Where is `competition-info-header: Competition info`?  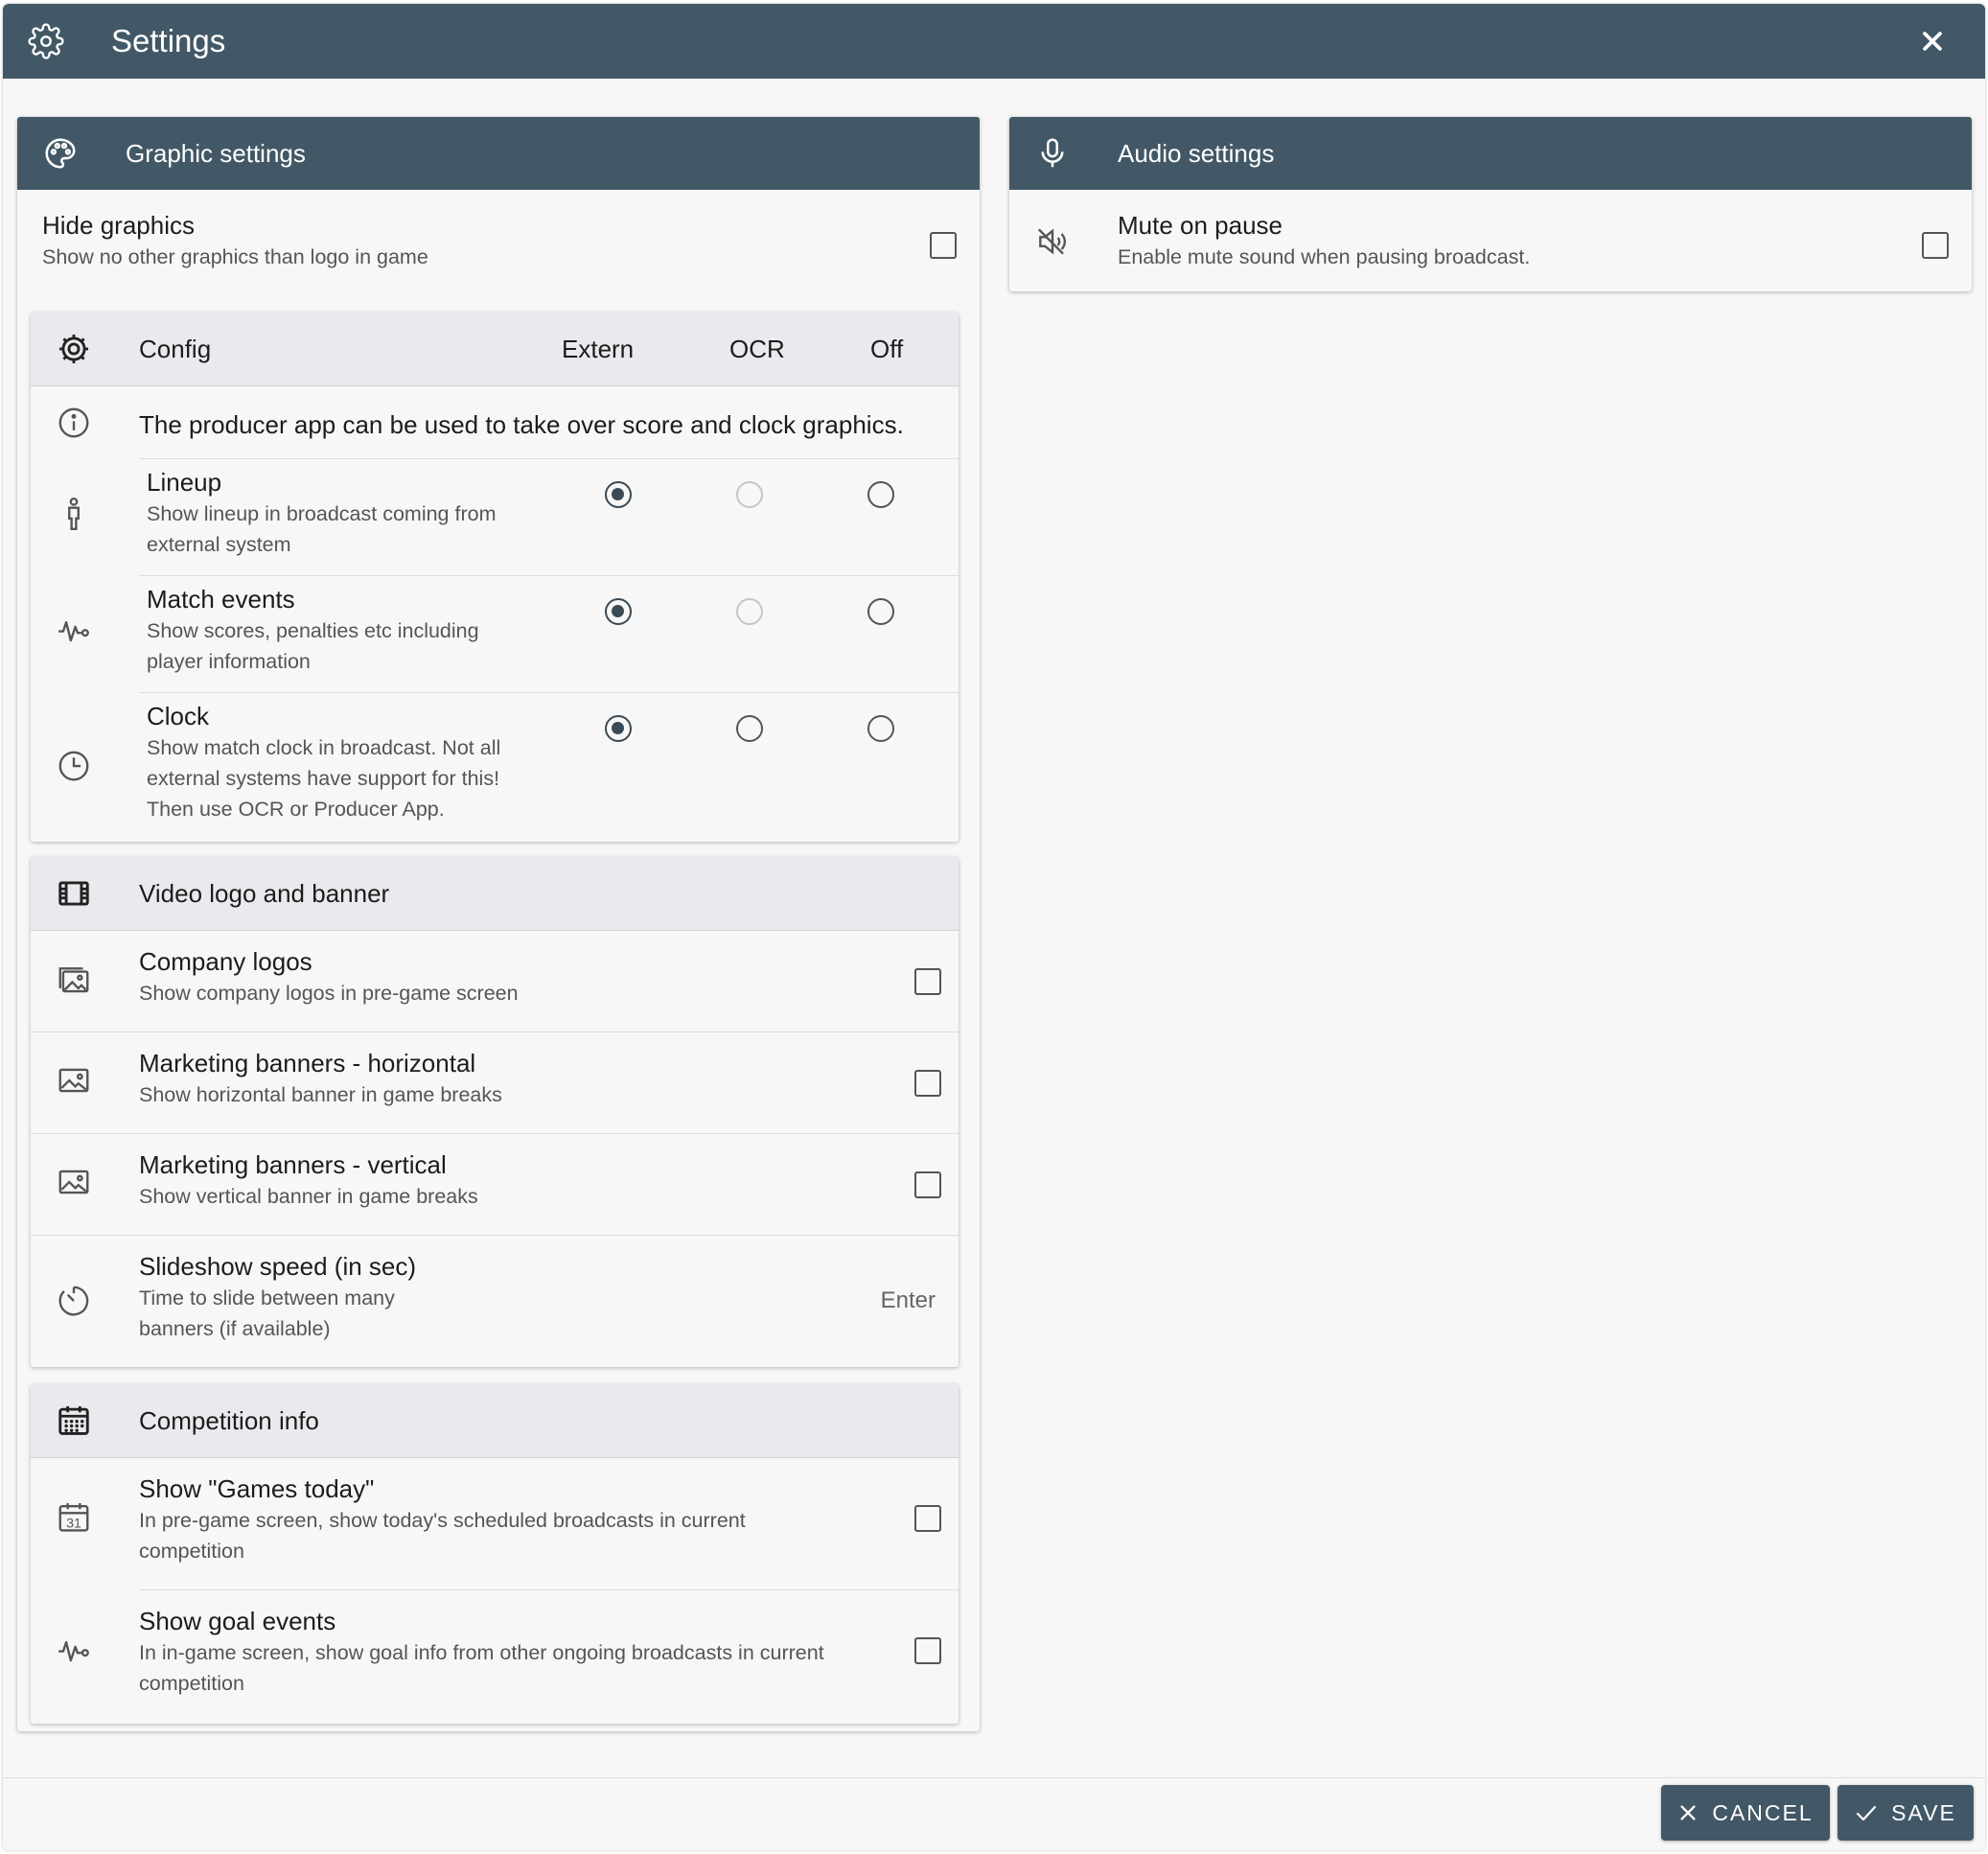 competition-info-header: Competition info is located at coordinates (495, 1421).